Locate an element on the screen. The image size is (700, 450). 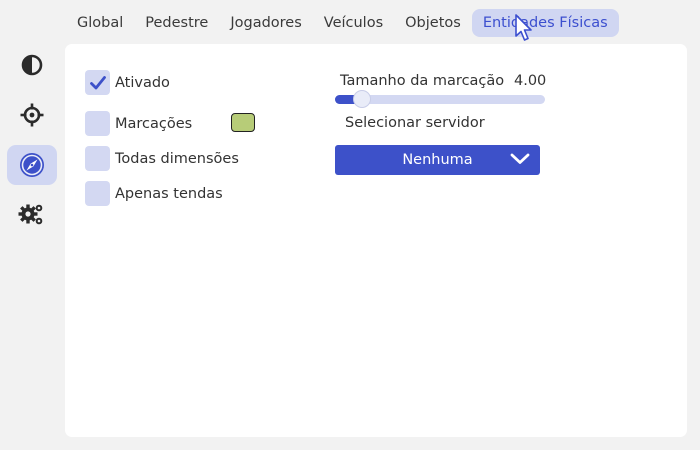
crosshair-icon is located at coordinates (32, 115).